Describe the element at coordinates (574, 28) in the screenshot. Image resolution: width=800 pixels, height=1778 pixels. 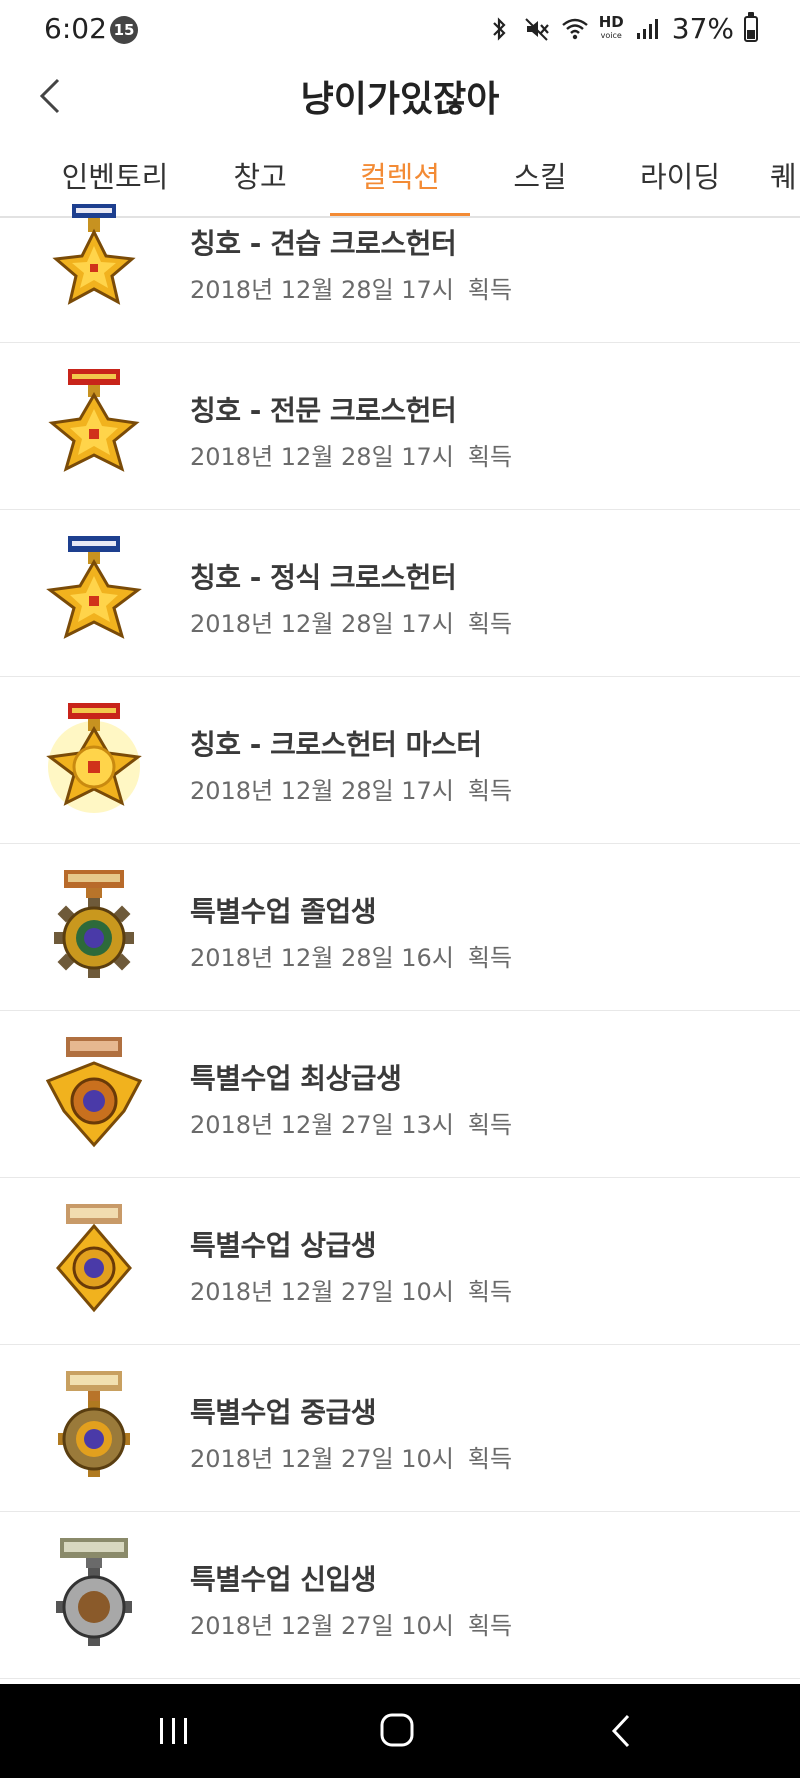
I see `wifi-icon` at that location.